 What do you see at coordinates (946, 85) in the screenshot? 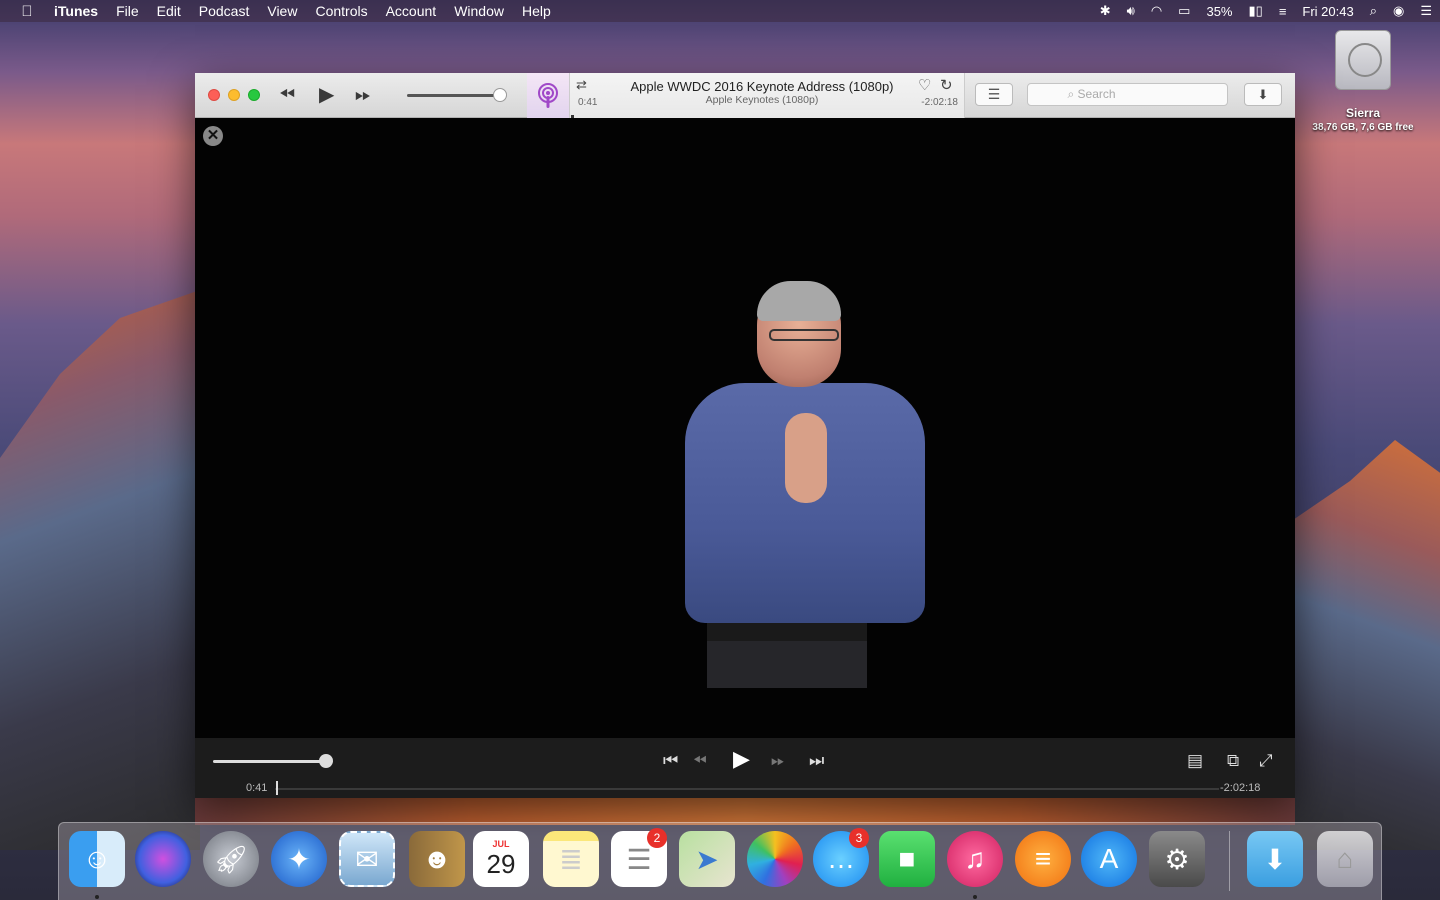
I see `repeat-icon: ↻` at bounding box center [946, 85].